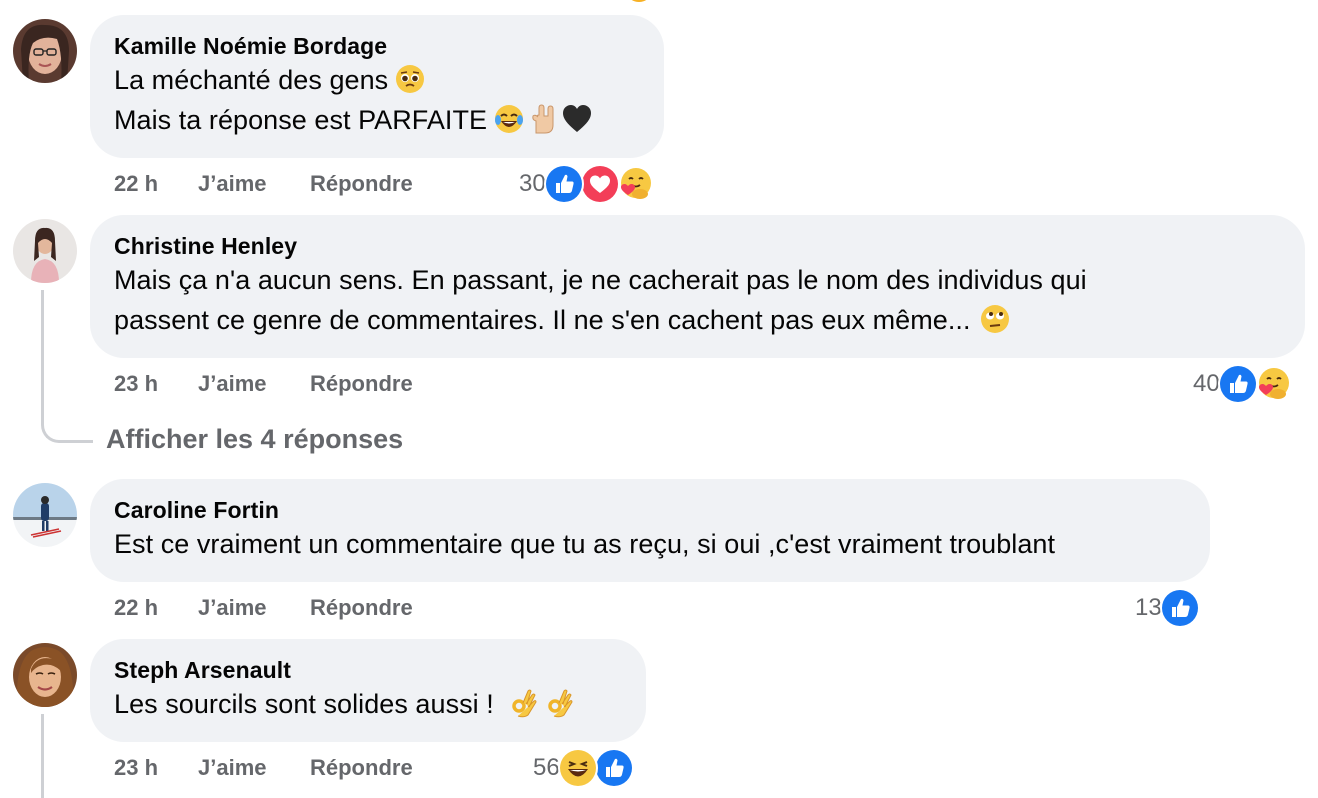 The height and width of the screenshot is (798, 1318). I want to click on reaction-summary: 13, so click(1167, 608).